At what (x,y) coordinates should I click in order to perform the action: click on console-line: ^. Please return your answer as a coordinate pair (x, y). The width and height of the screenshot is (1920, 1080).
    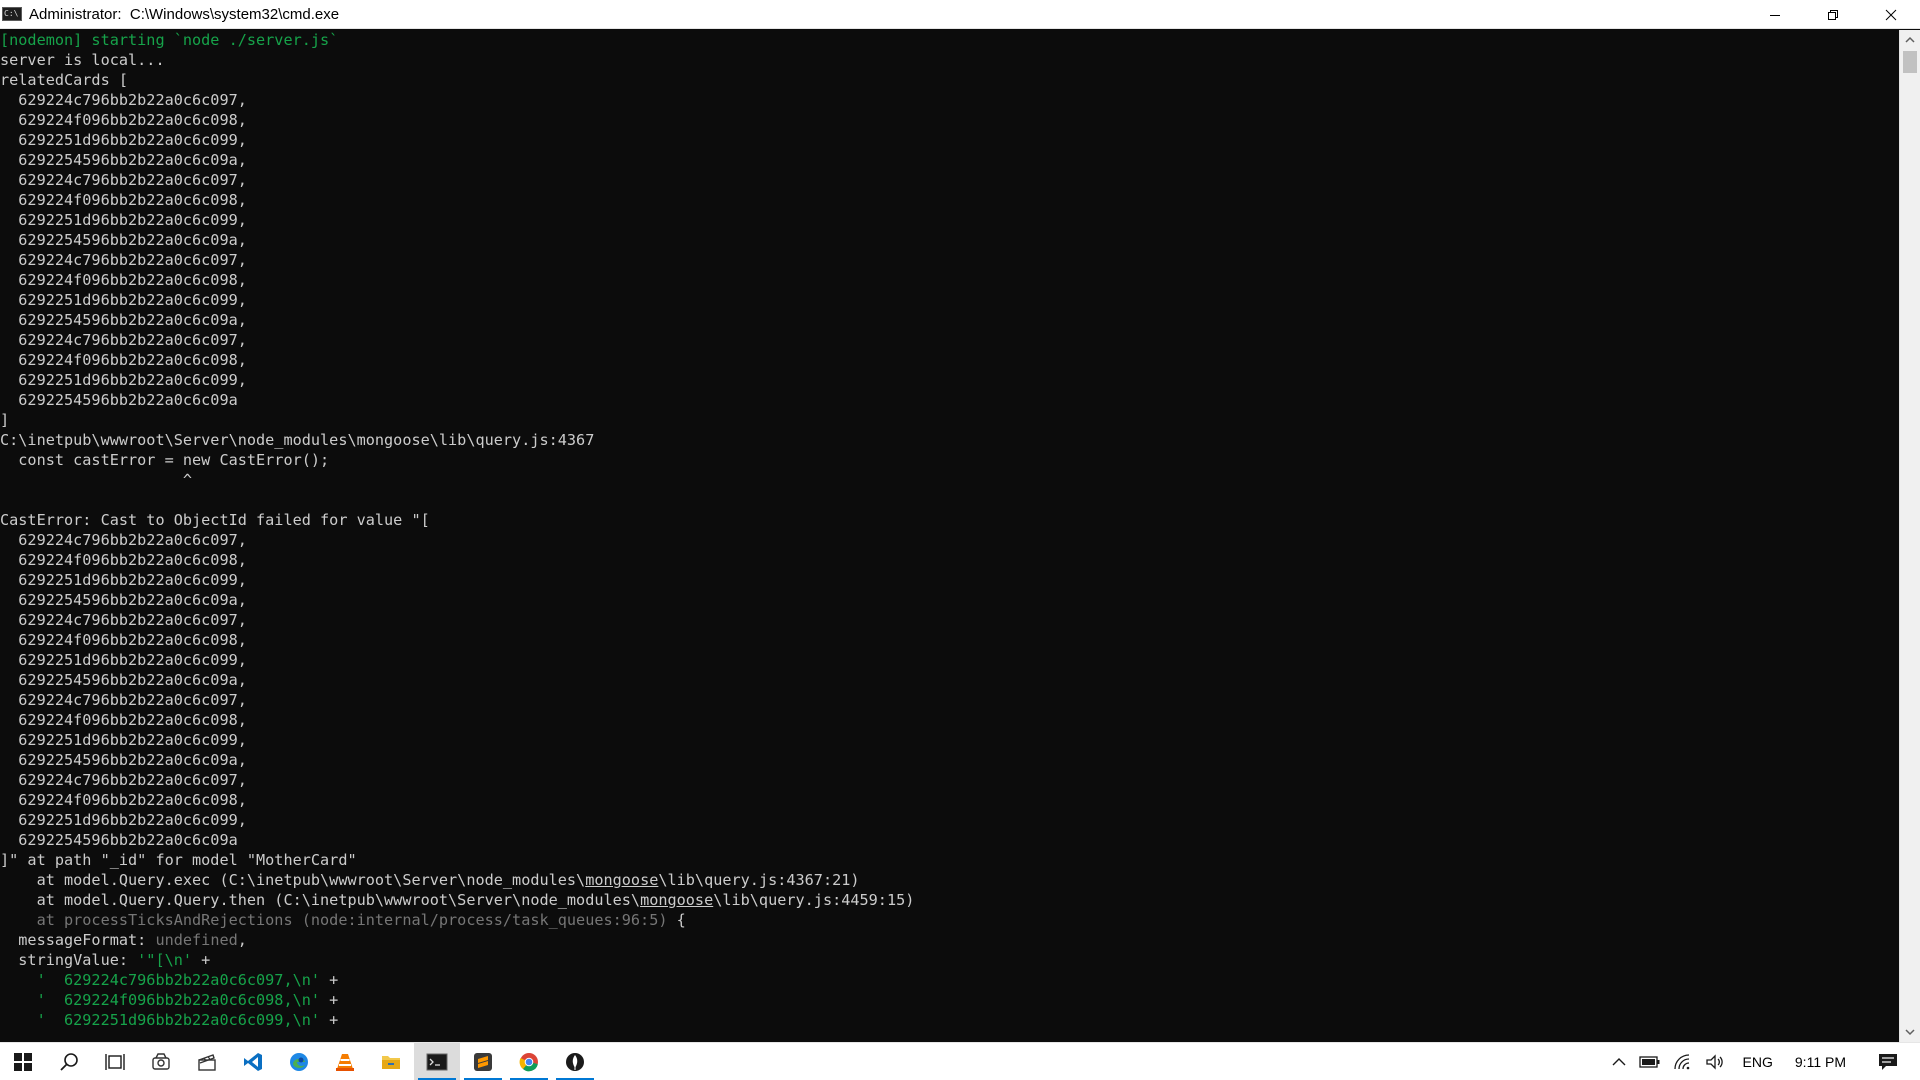
    Looking at the image, I should click on (949, 480).